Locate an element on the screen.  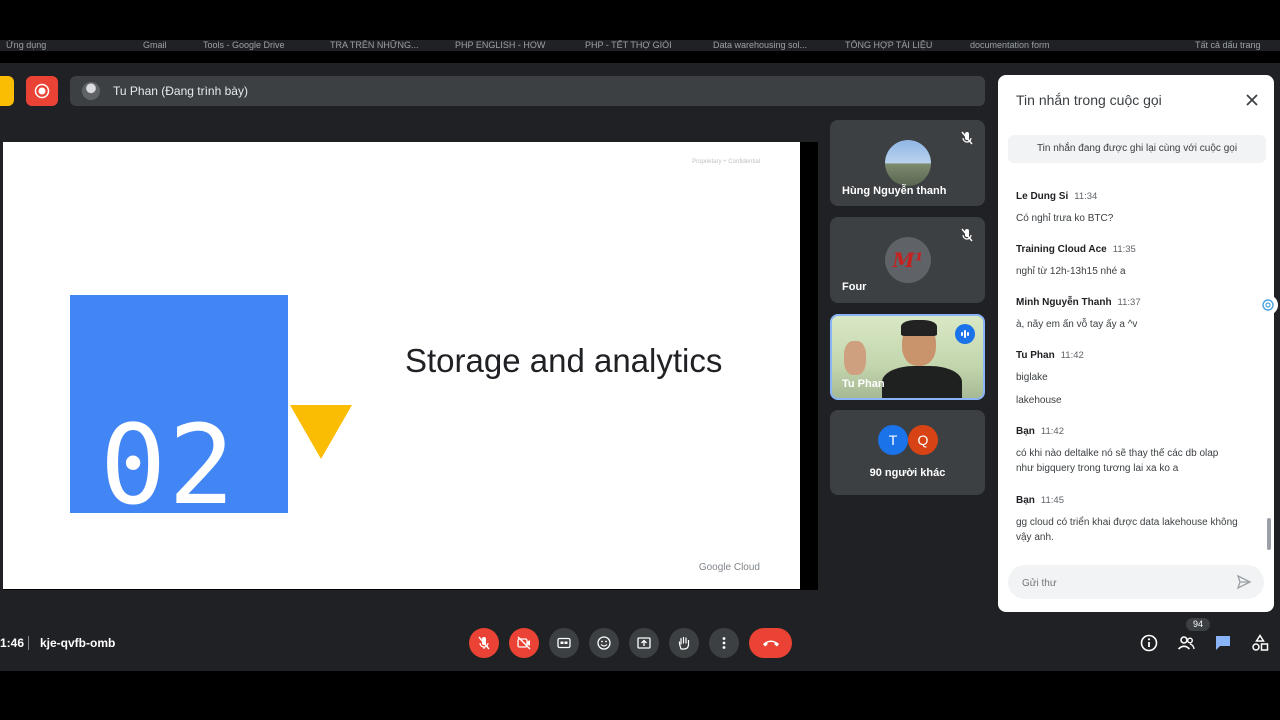
phone-hangup-icon is located at coordinates (770, 643).